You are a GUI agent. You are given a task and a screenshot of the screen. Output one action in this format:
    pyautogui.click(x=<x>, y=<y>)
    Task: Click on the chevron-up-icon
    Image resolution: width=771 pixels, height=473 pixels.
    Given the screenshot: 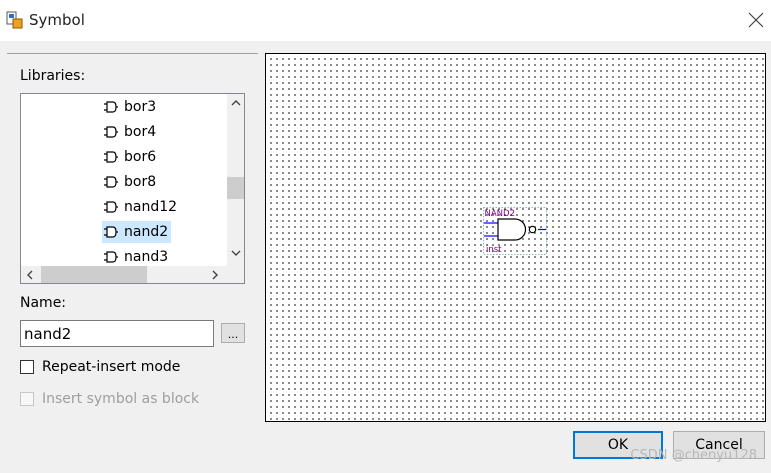 What is the action you would take?
    pyautogui.click(x=235, y=103)
    